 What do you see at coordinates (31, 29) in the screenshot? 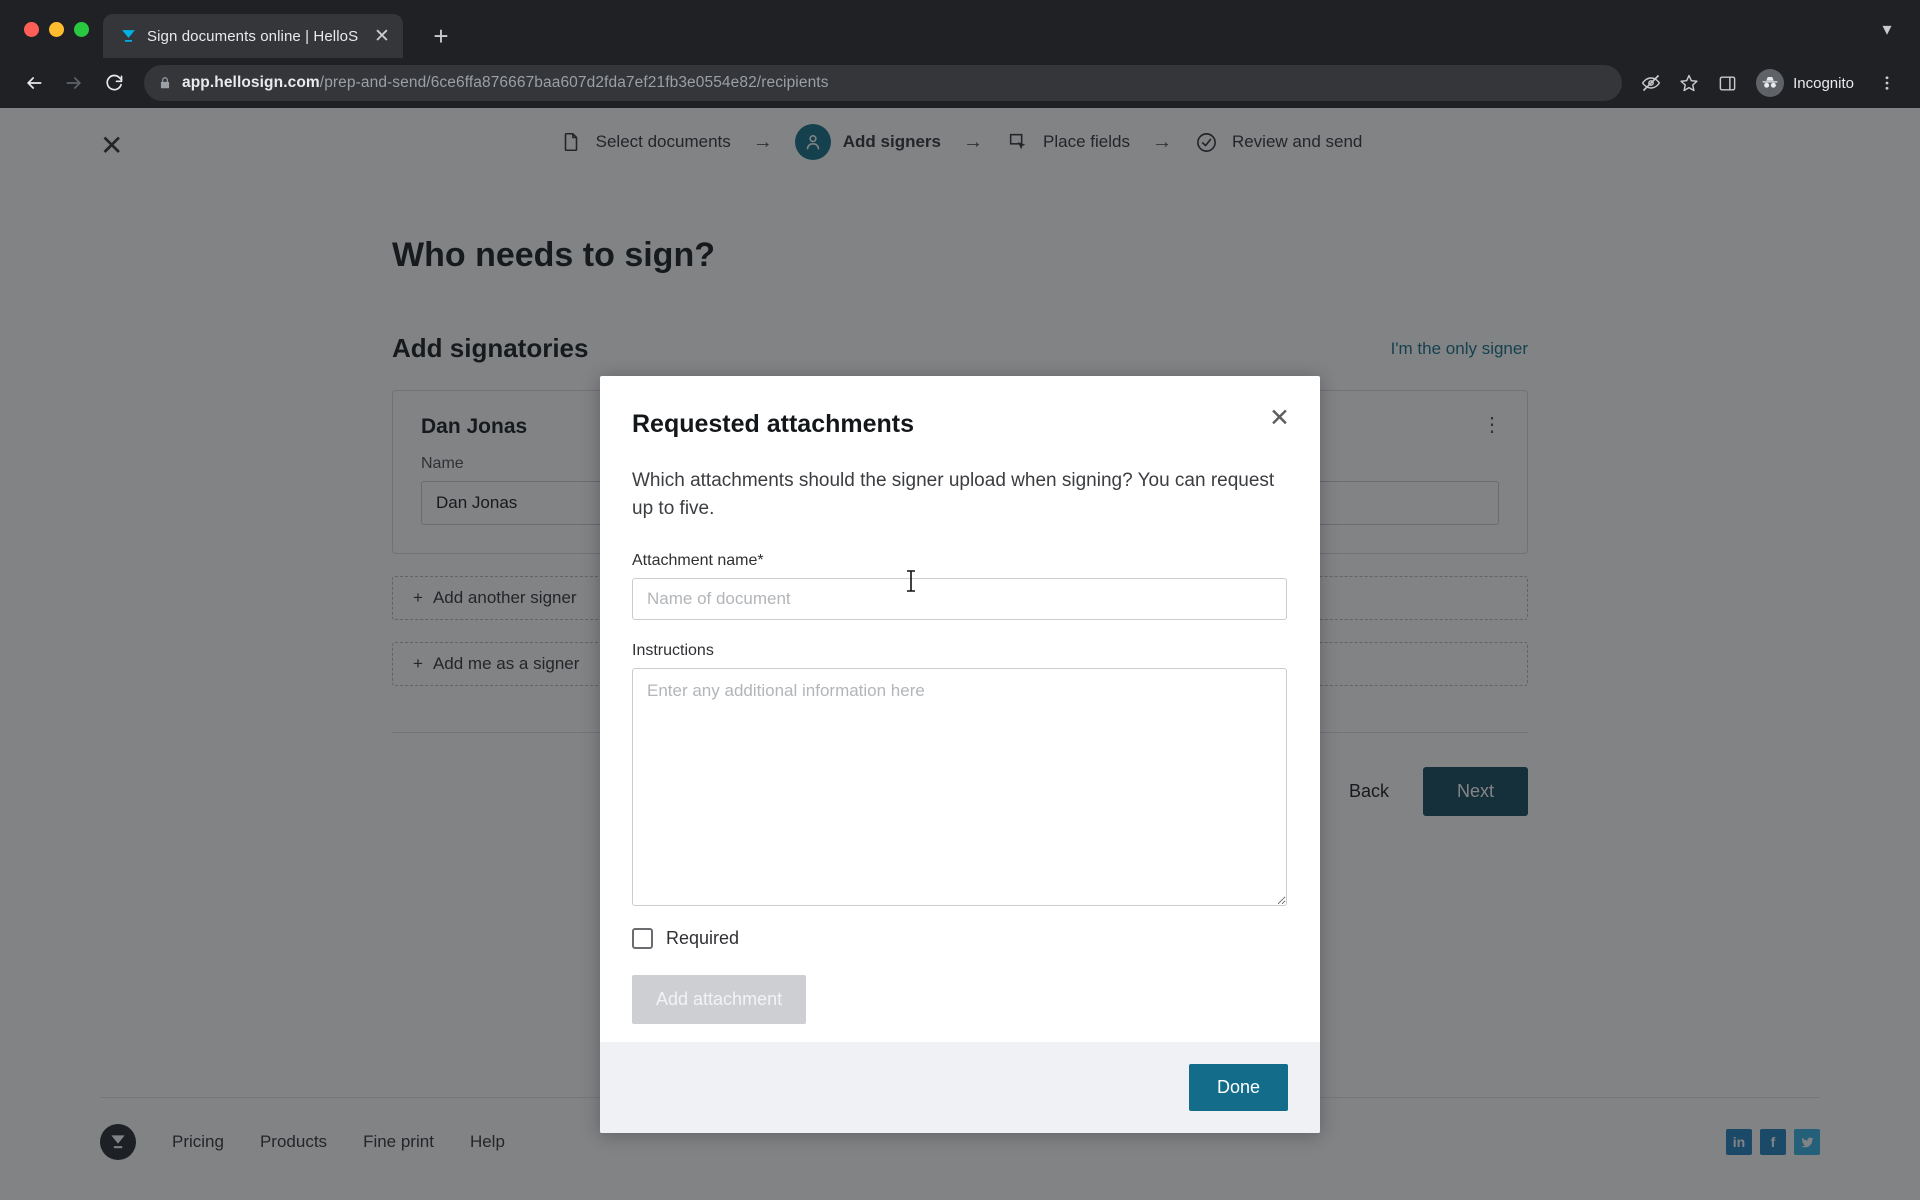
I see `window-close-button` at bounding box center [31, 29].